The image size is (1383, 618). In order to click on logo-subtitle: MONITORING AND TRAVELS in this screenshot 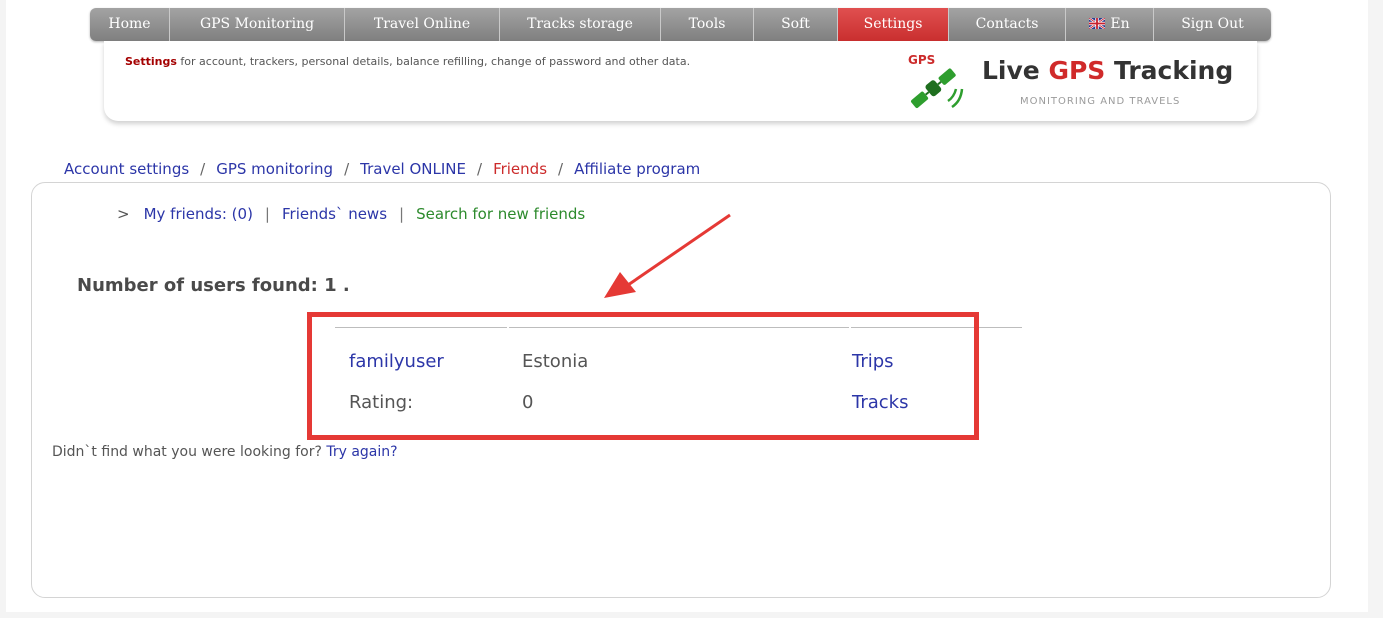, I will do `click(1100, 101)`.